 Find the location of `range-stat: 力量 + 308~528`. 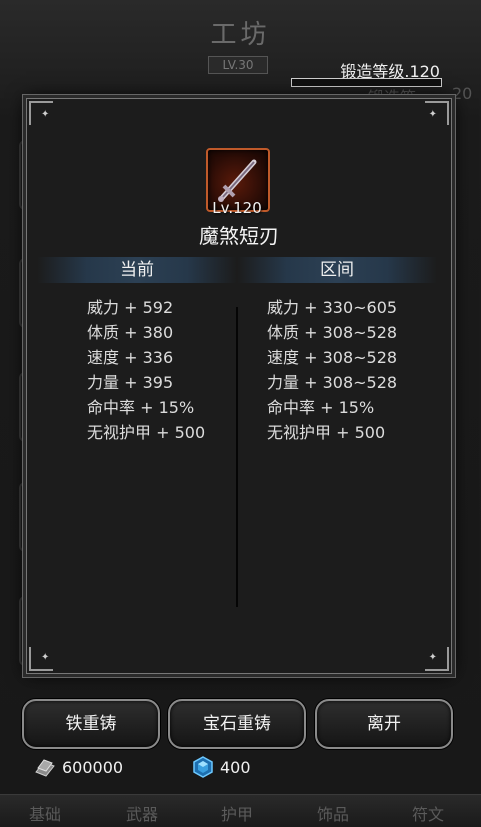

range-stat: 力量 + 308~528 is located at coordinates (332, 382).